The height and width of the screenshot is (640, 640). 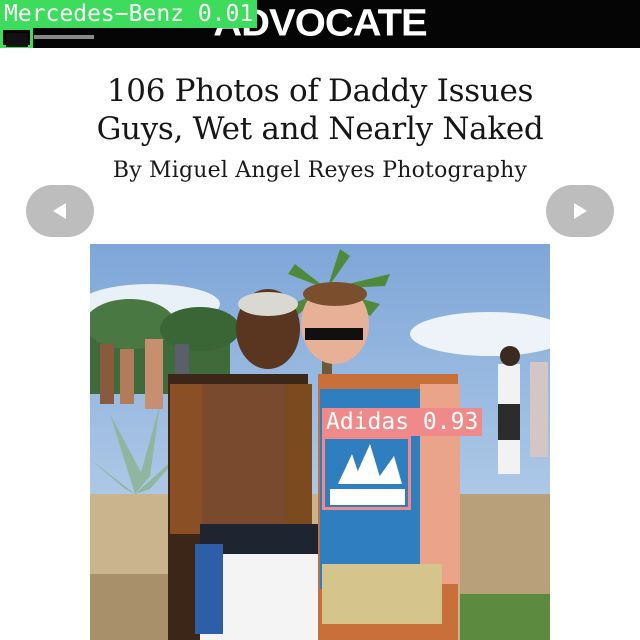 What do you see at coordinates (16, 37) in the screenshot?
I see `detection-box-mercedes-benz` at bounding box center [16, 37].